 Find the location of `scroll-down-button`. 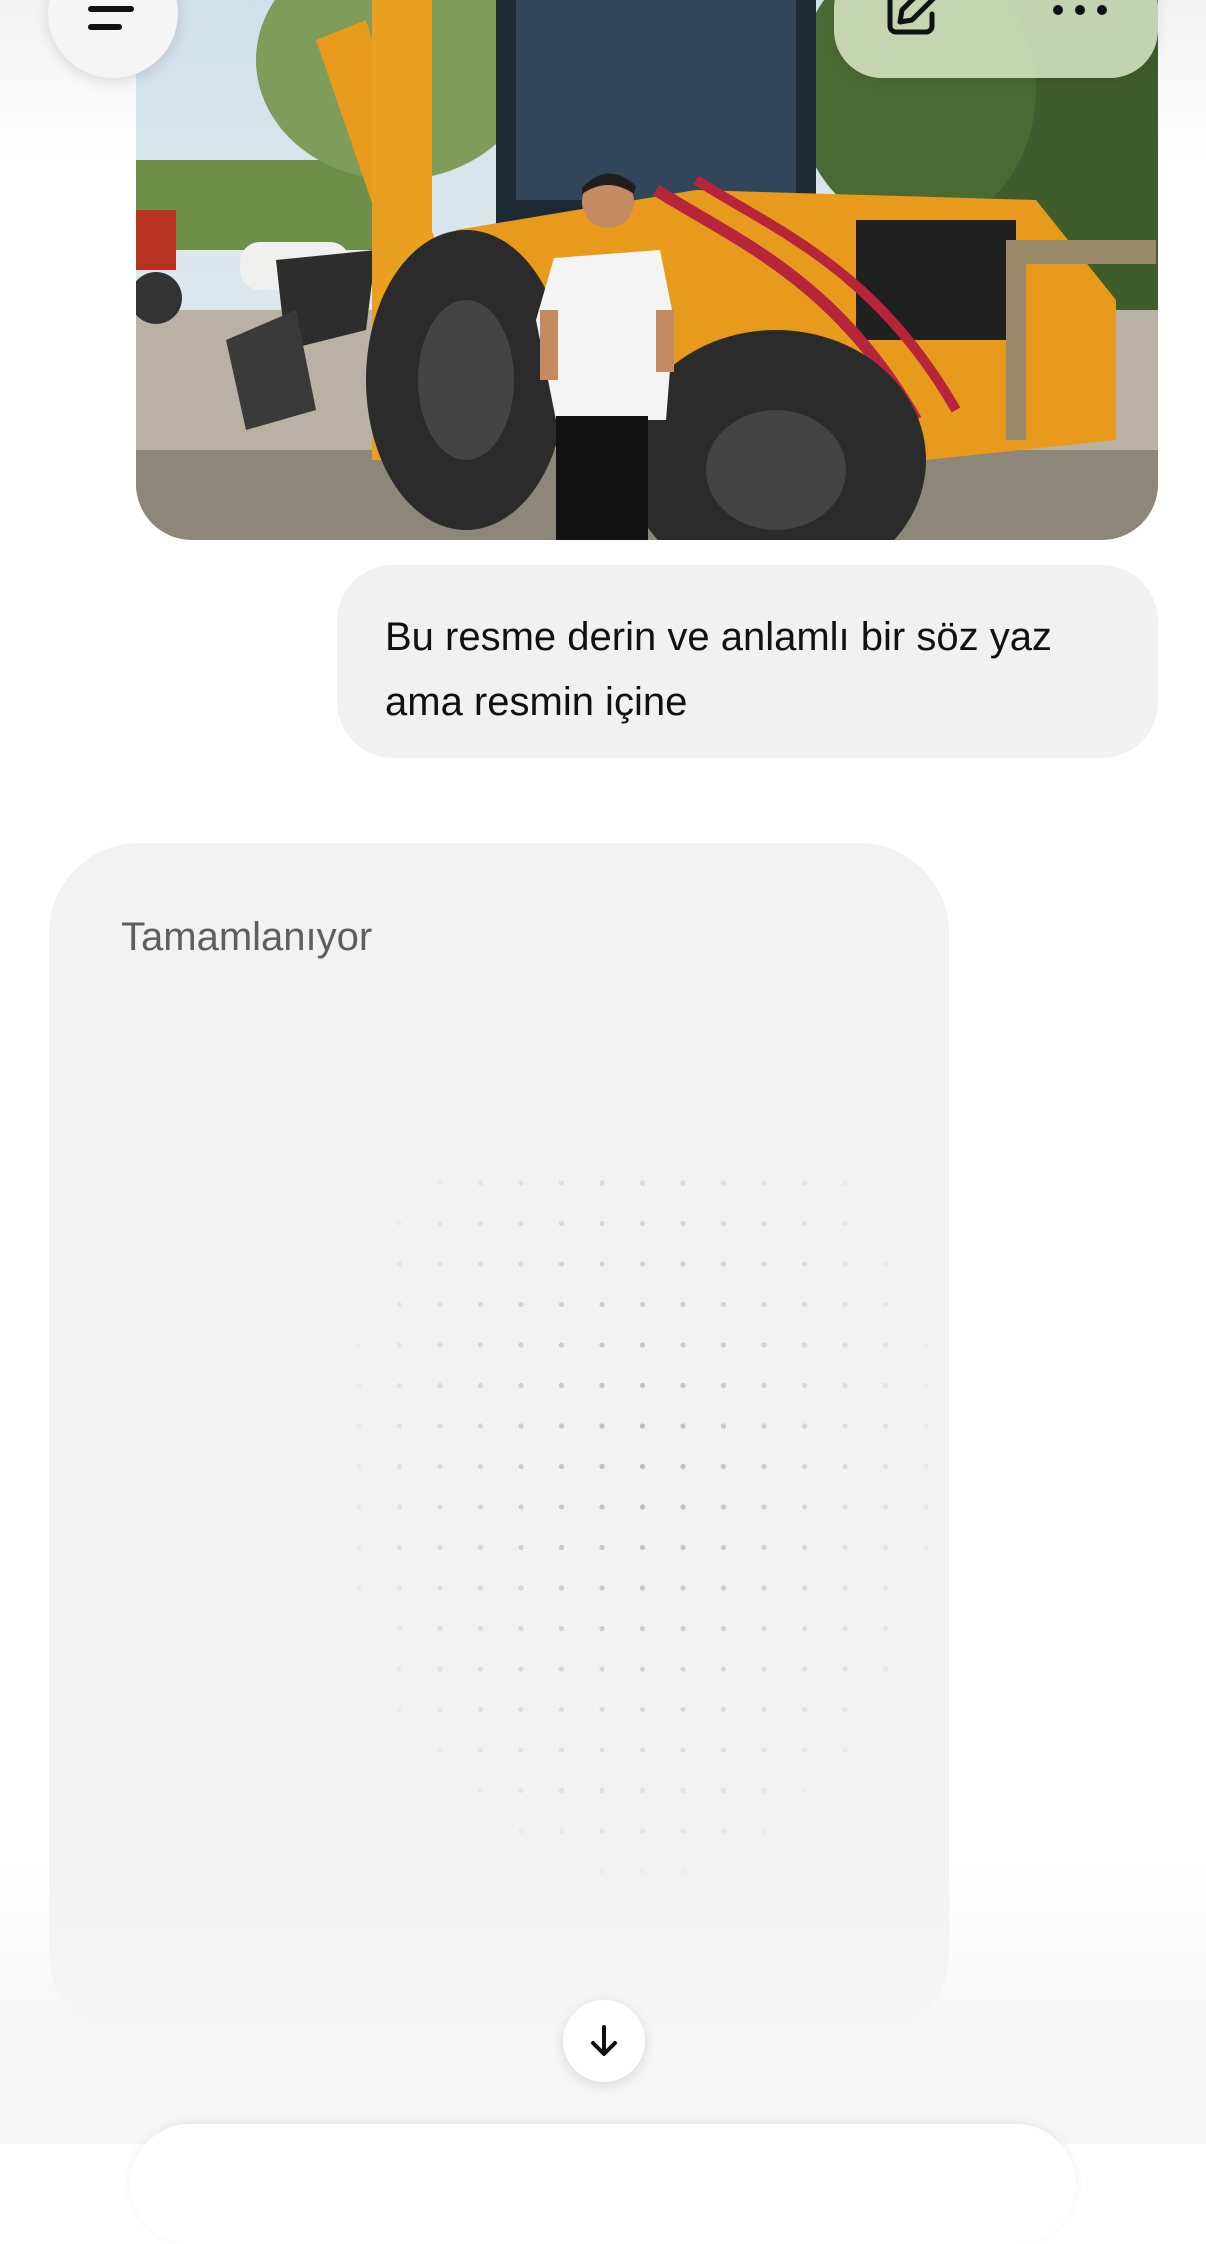

scroll-down-button is located at coordinates (604, 2041).